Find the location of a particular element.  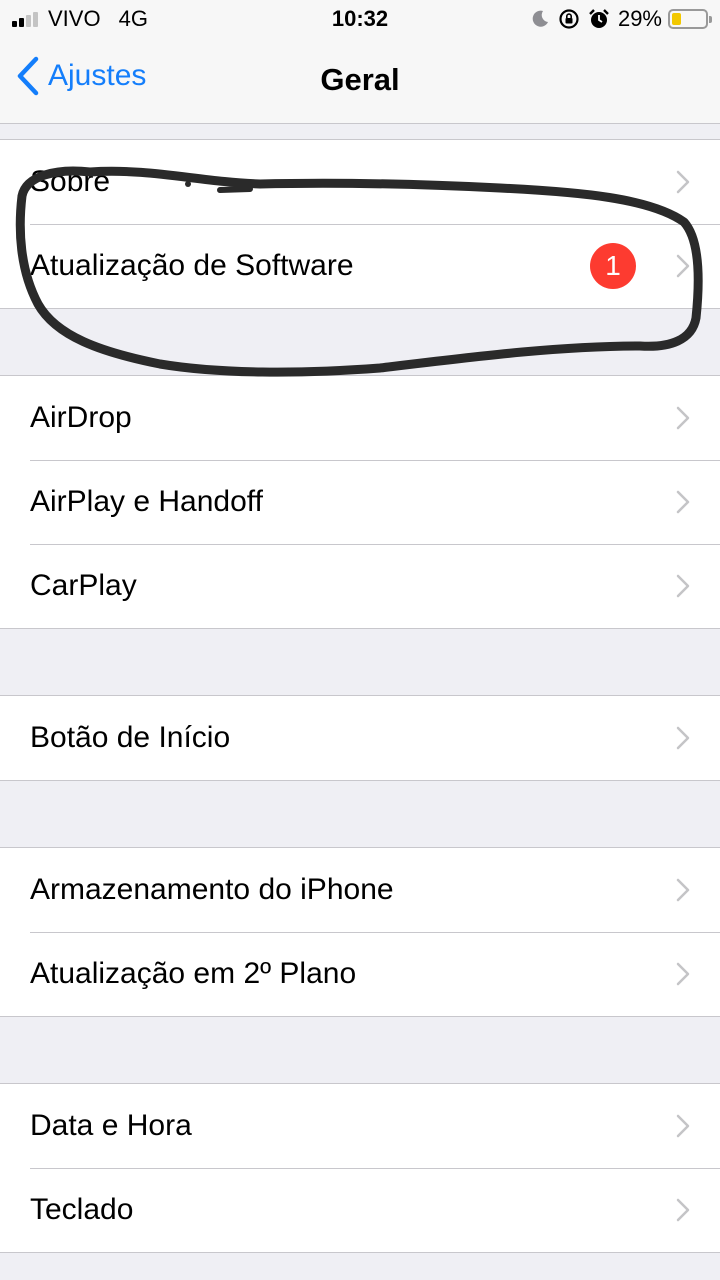

notification-badge: 1 is located at coordinates (613, 266).